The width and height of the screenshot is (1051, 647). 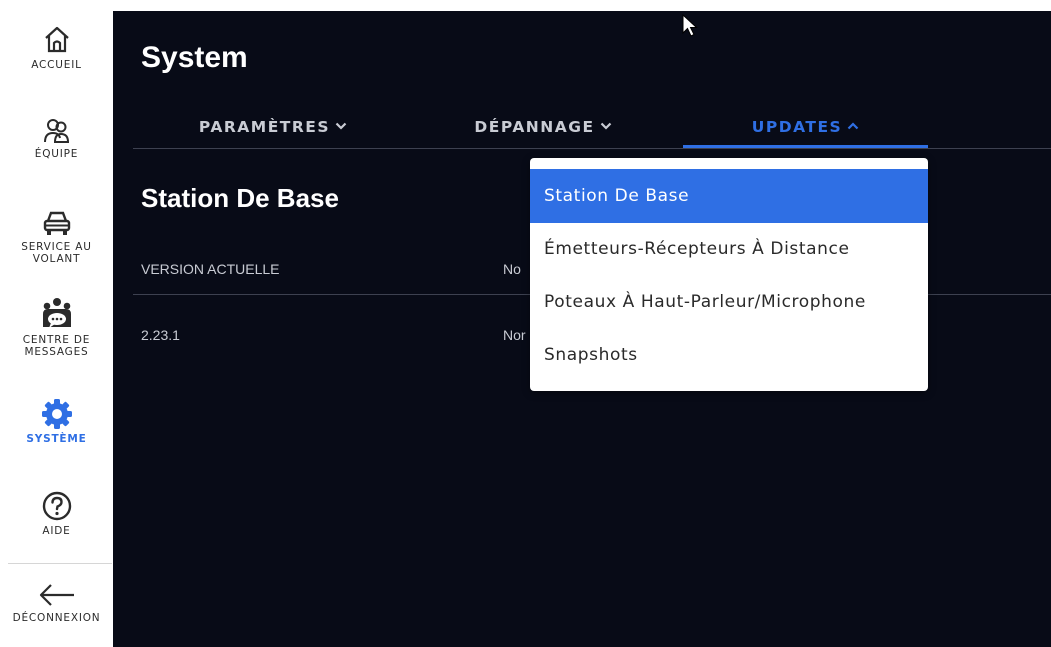 What do you see at coordinates (56, 313) in the screenshot?
I see `message-center-icon` at bounding box center [56, 313].